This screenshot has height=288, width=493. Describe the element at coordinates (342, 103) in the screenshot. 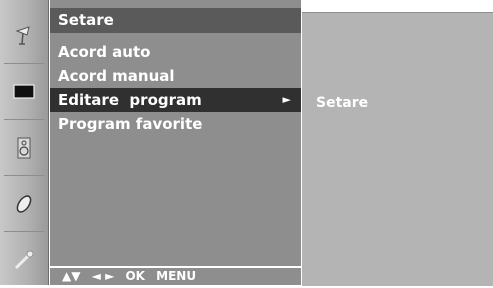

I see `submenu-item-setare: Setare` at that location.